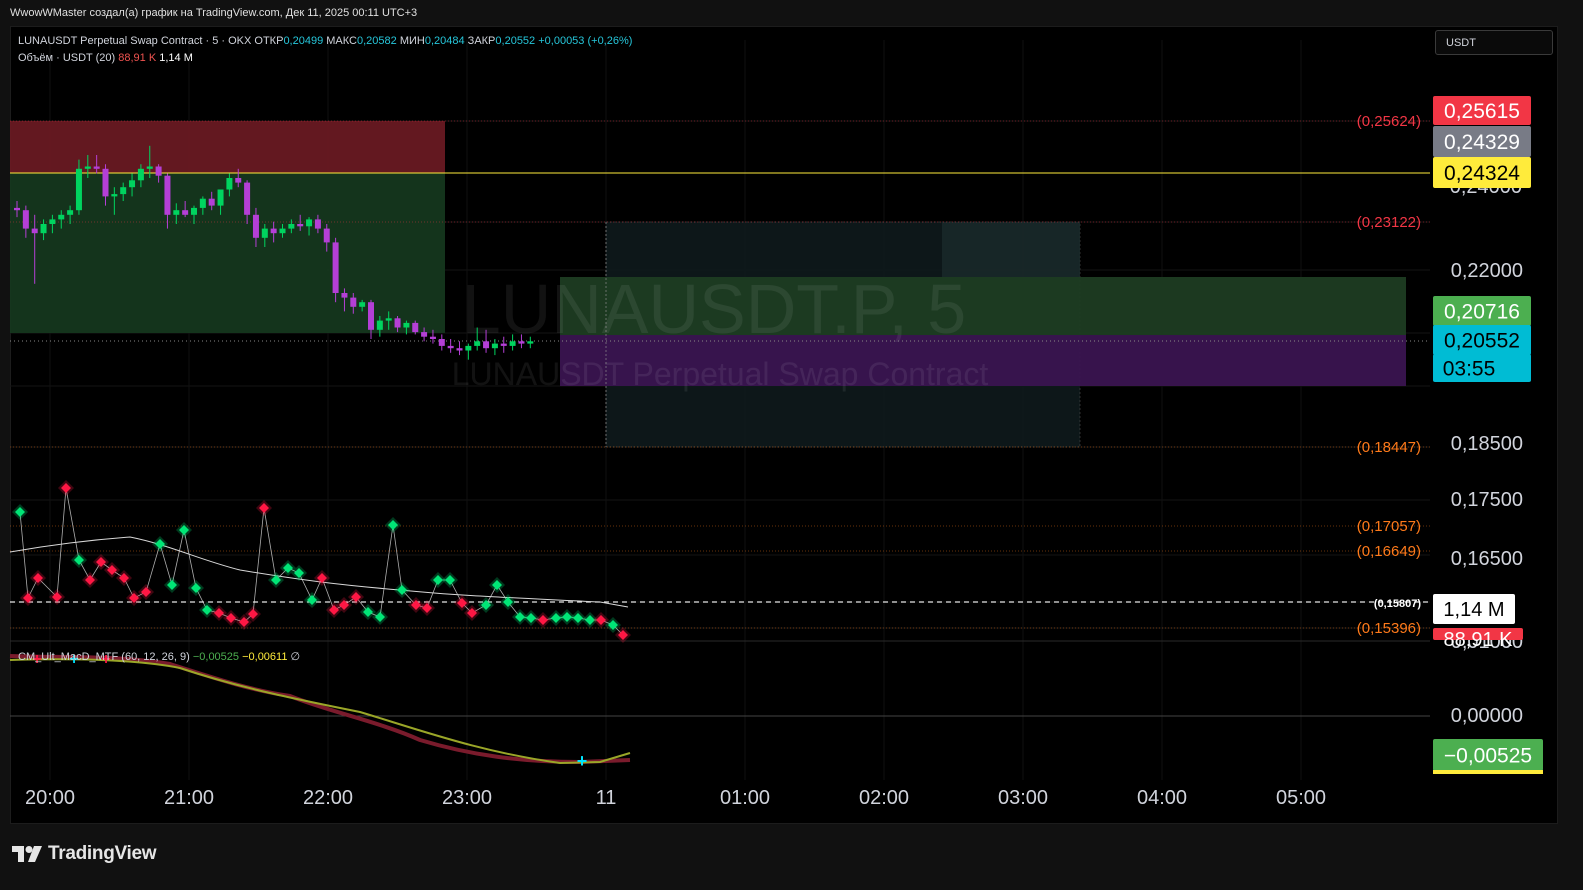 This screenshot has height=890, width=1583. I want to click on volume-value-1: 88,91 K, so click(137, 58).